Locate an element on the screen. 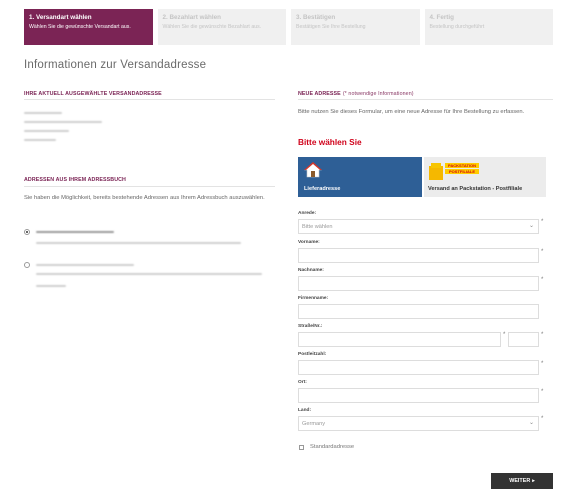 This screenshot has height=500, width=573. house-icon is located at coordinates (313, 170).